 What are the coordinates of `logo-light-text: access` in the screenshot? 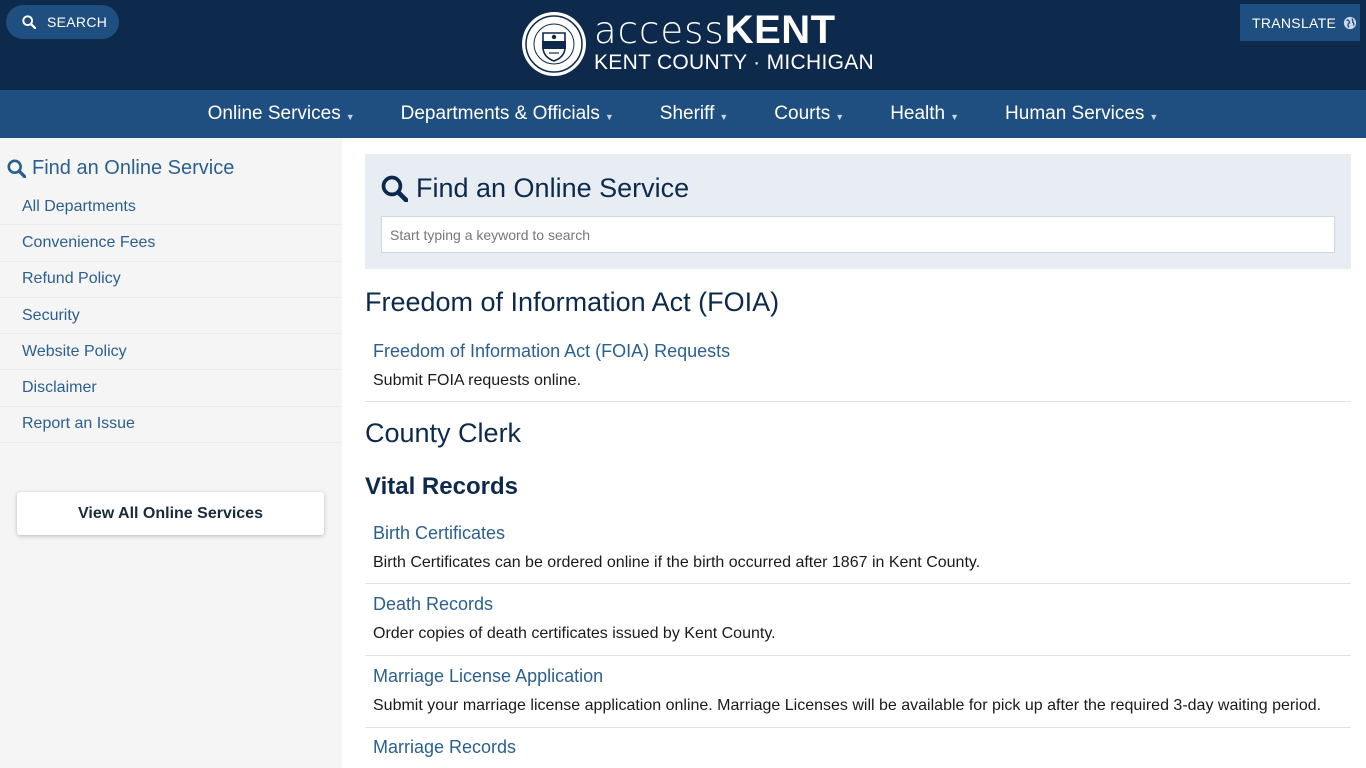 It's located at (659, 30).